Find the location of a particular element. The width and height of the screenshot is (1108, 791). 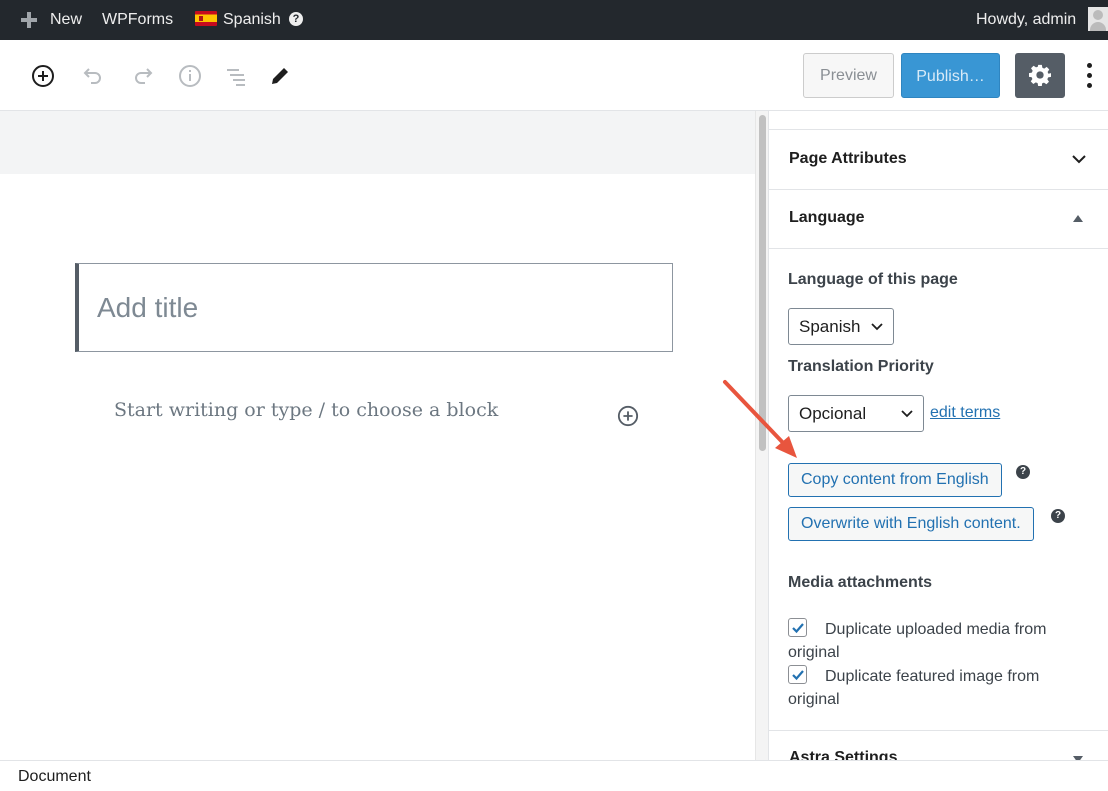

checkbox-row: Duplicate featured image from original is located at coordinates (938, 688).